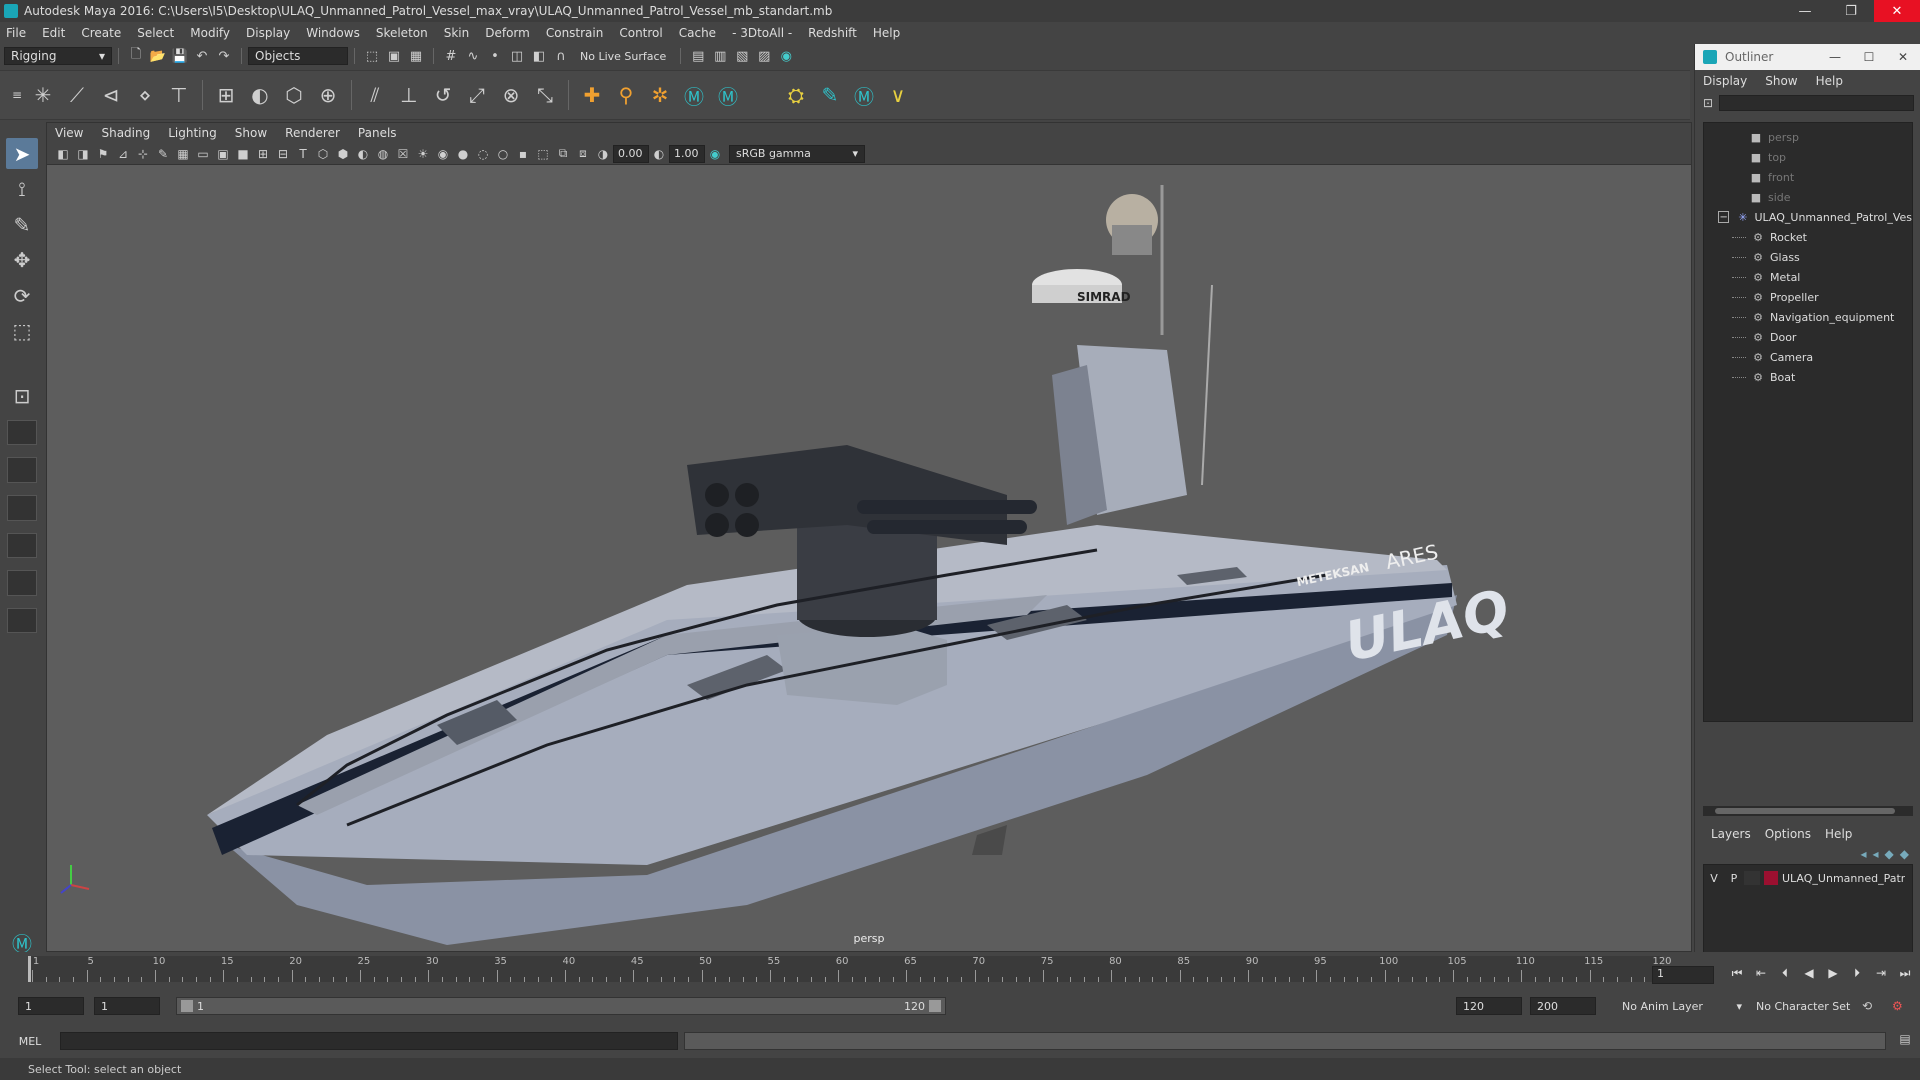 This screenshot has width=1920, height=1080. What do you see at coordinates (226, 95) in the screenshot?
I see `bind-skin-icon: ⊞` at bounding box center [226, 95].